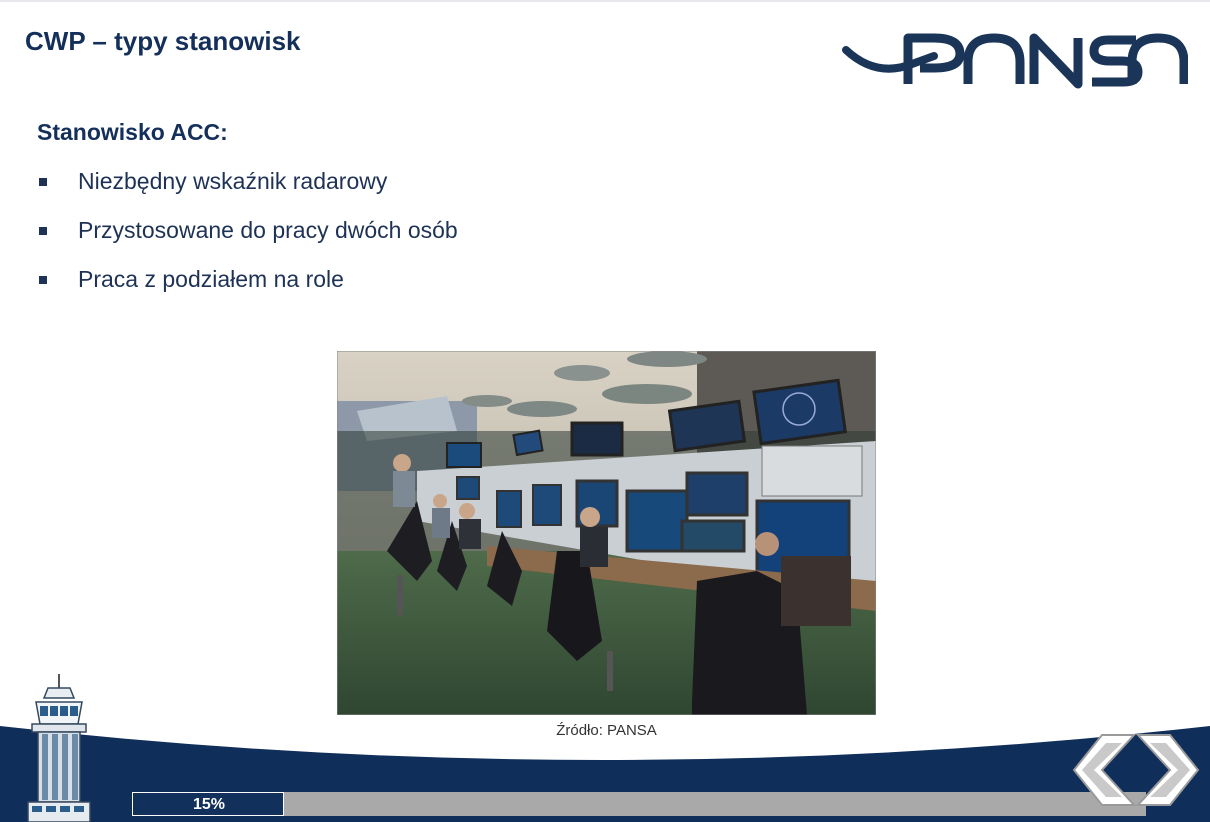 The image size is (1210, 822). I want to click on bullet-text: Przystosowane do pracy dwóch osób, so click(268, 230).